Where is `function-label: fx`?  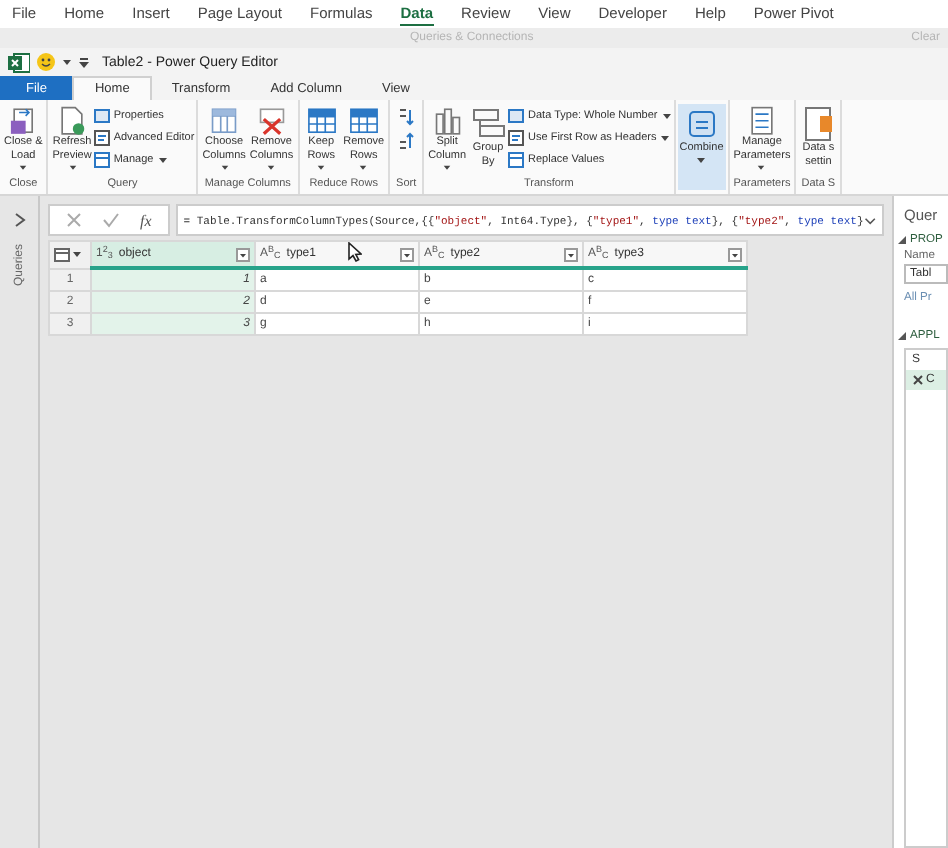
function-label: fx is located at coordinates (146, 220).